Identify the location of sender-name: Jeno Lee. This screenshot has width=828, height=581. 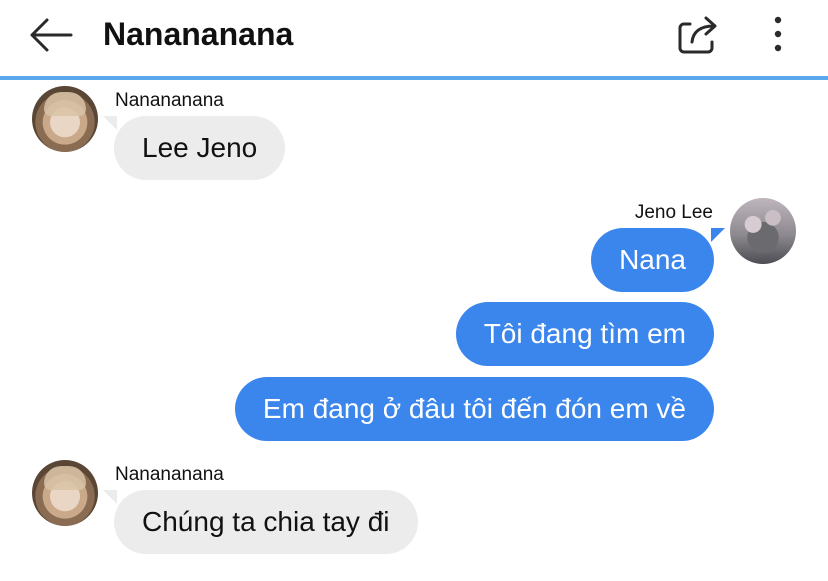
(673, 212).